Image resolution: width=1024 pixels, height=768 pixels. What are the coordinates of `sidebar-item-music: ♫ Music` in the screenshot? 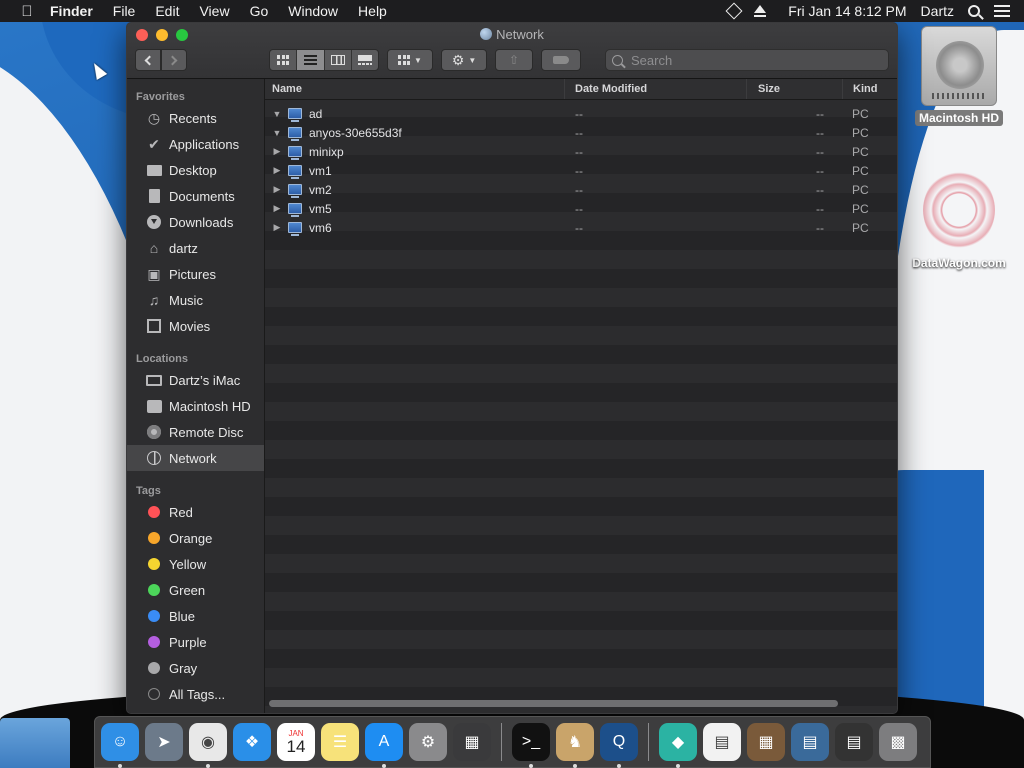 It's located at (195, 300).